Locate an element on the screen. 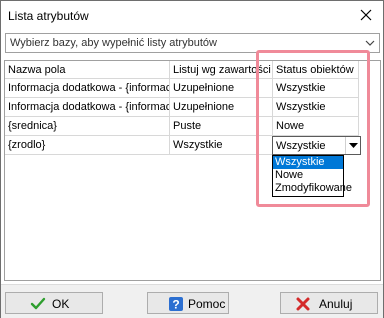 Image resolution: width=384 pixels, height=318 pixels. dialog-footer: OK ? Pomoc Anuluj is located at coordinates (192, 301).